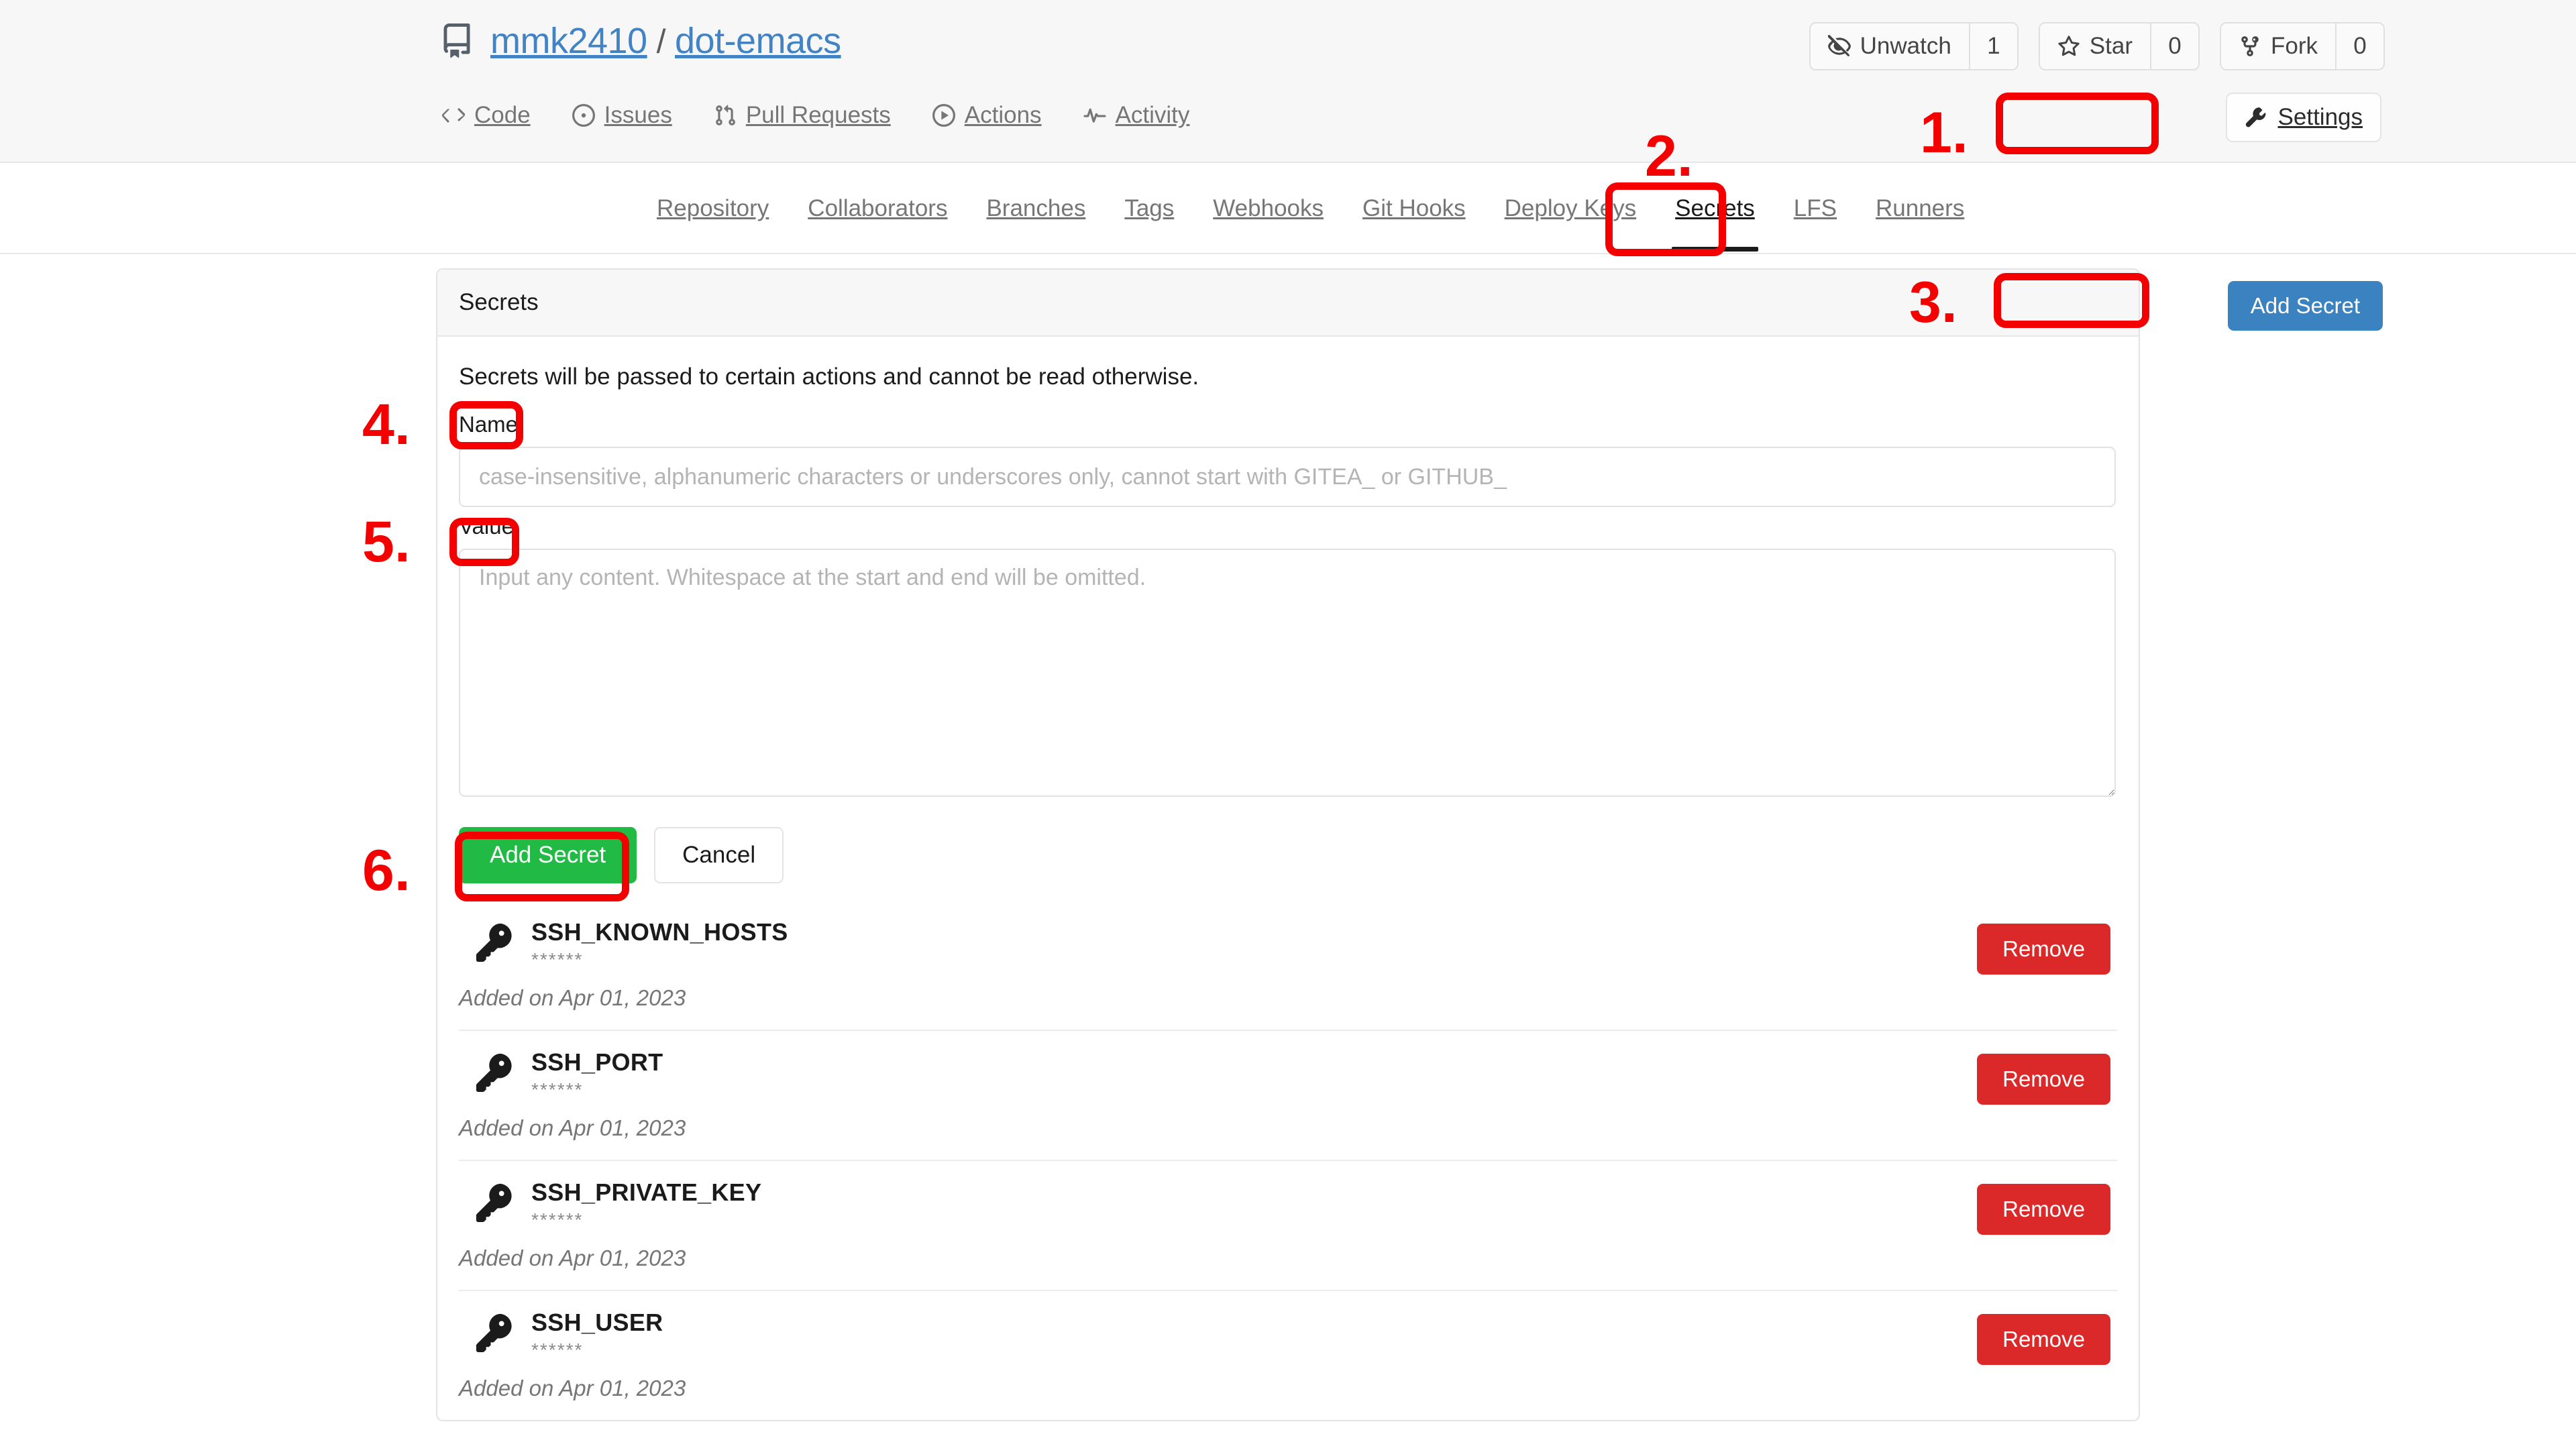 The image size is (2576, 1432). I want to click on unwatch-icon, so click(1839, 46).